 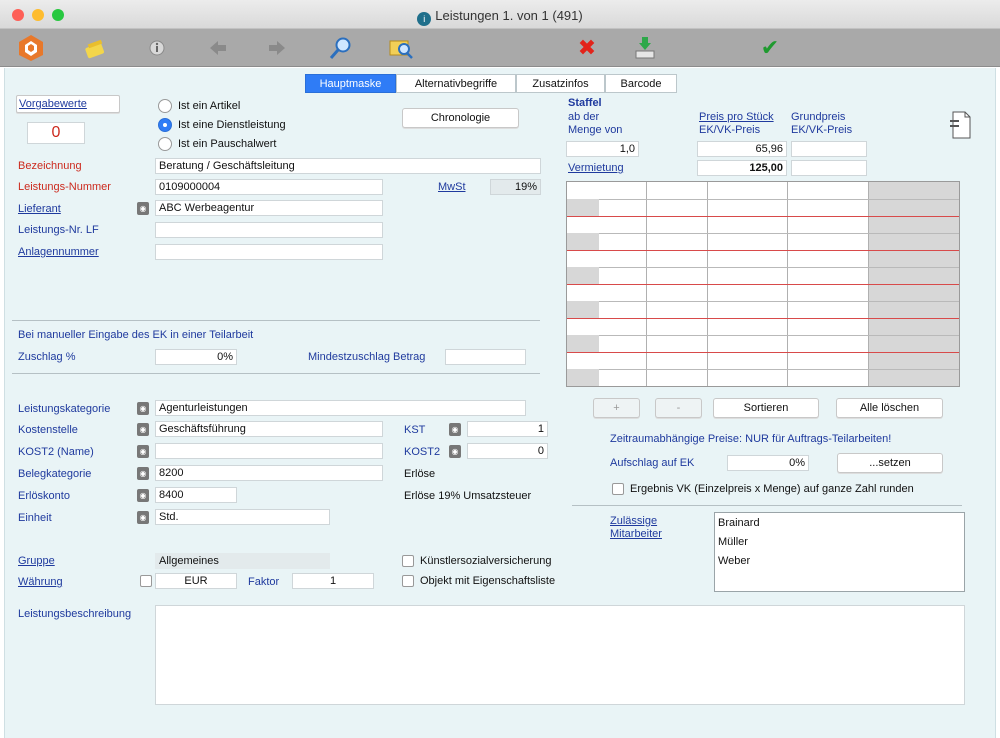 What do you see at coordinates (818, 117) in the screenshot?
I see `grundpreis-label: Grundpreis` at bounding box center [818, 117].